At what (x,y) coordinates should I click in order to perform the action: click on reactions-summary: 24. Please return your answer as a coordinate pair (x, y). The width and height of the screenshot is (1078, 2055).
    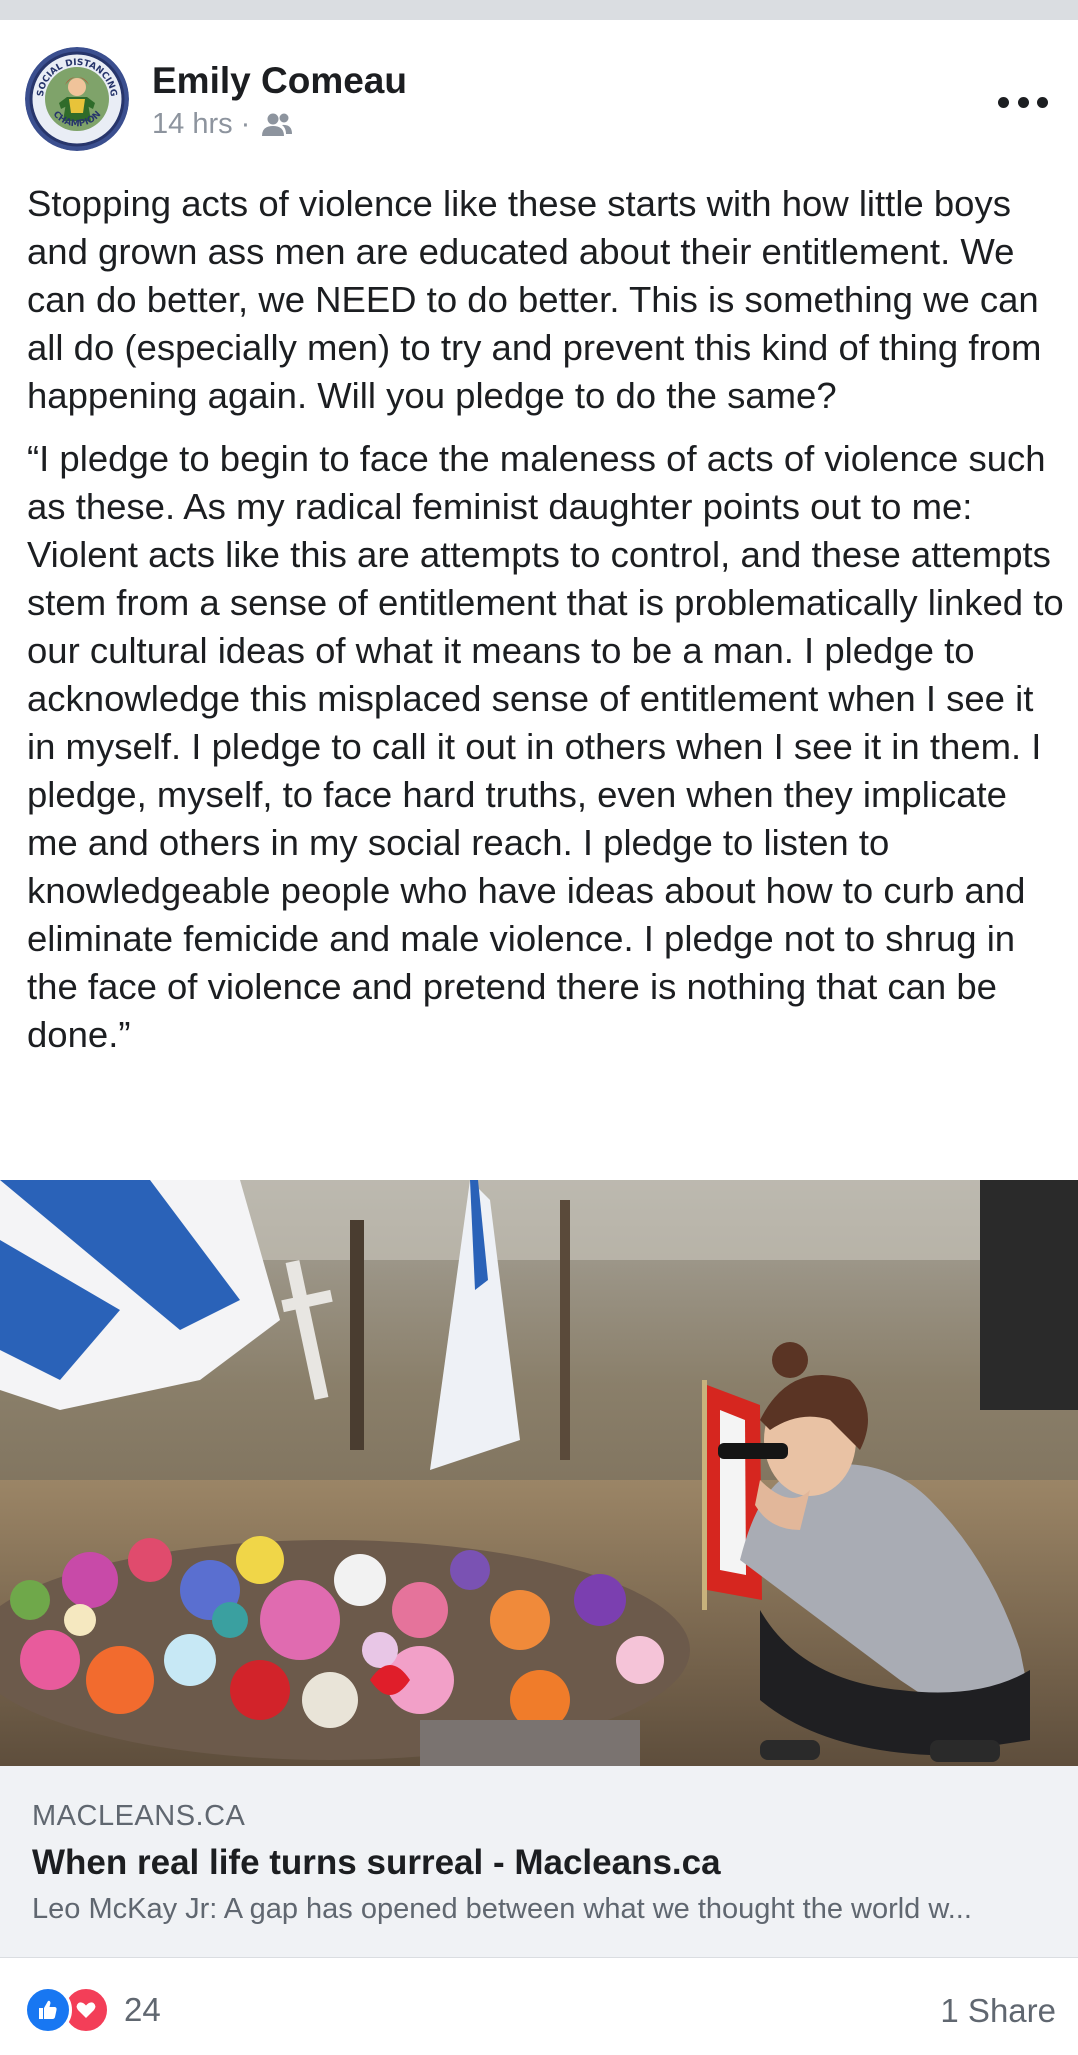
    Looking at the image, I should click on (92, 2010).